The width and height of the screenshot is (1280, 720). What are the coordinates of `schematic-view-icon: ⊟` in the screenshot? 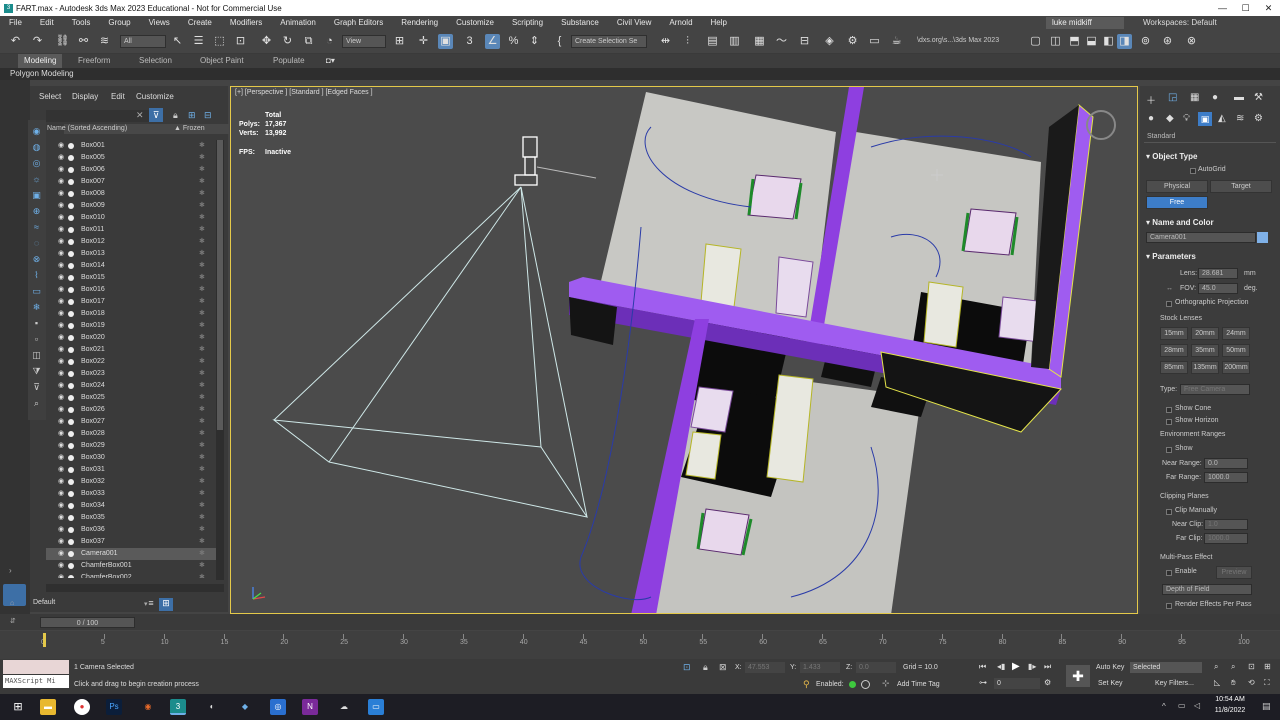 It's located at (804, 41).